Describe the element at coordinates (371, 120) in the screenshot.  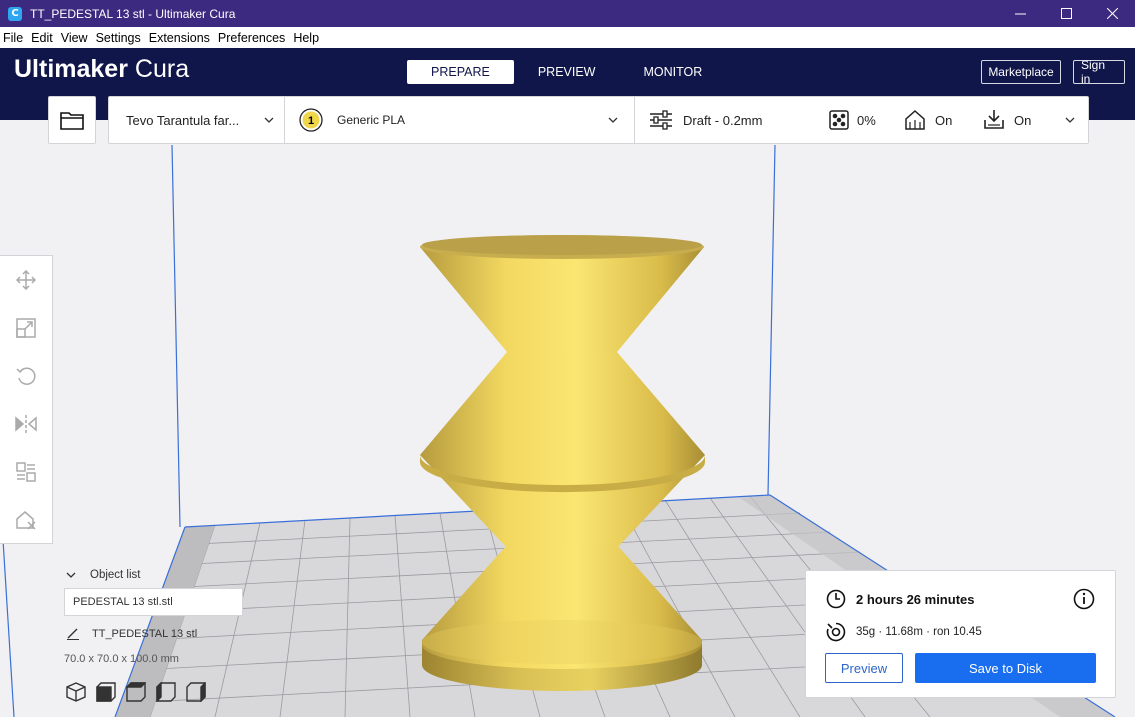
I see `material-name: Generic PLA` at that location.